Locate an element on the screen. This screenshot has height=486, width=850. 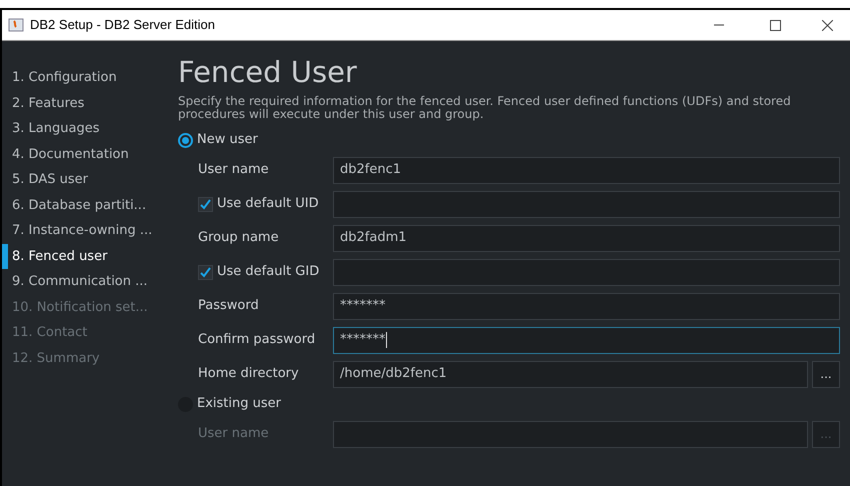
app-icon is located at coordinates (16, 25).